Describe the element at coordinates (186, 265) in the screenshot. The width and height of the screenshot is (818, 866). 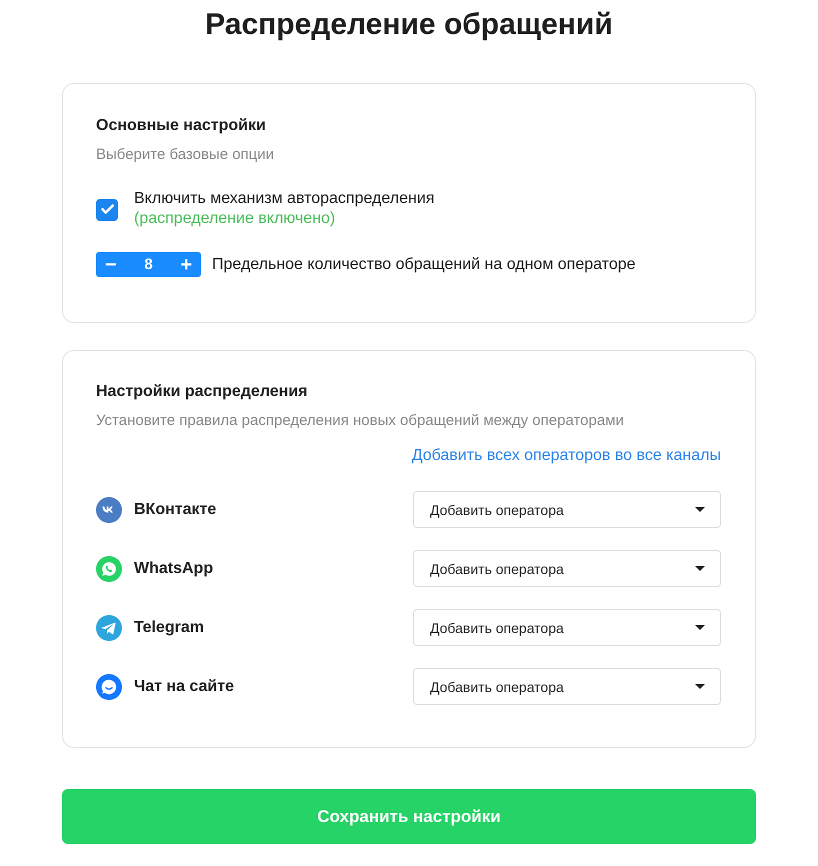
I see `increment-button: +` at that location.